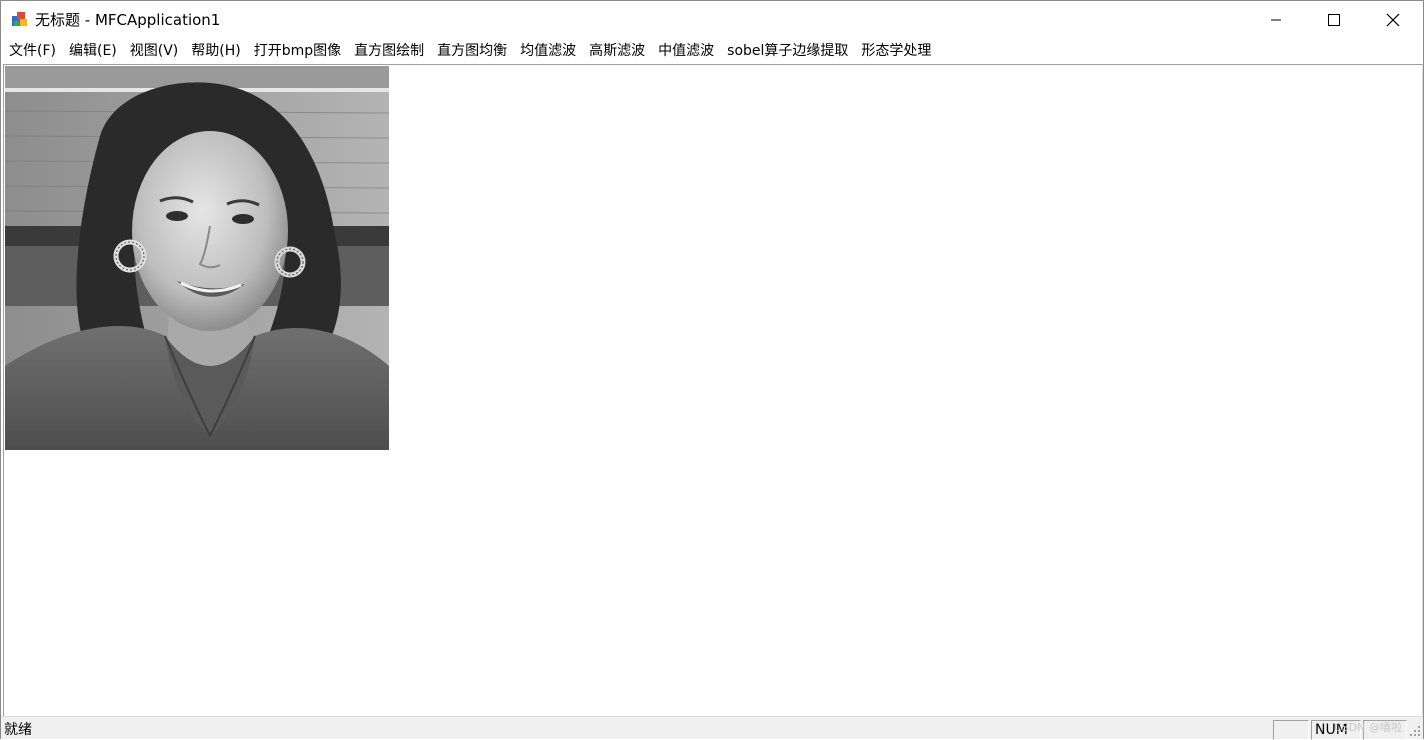 The height and width of the screenshot is (740, 1424). What do you see at coordinates (686, 51) in the screenshot?
I see `menu-median-filter: 中值滤波` at bounding box center [686, 51].